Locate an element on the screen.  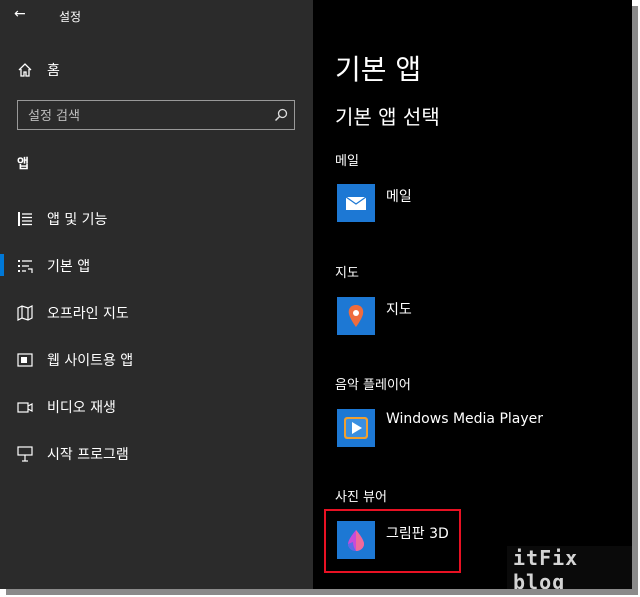
sidebar-item-video-playback: 비디오 재생 is located at coordinates (156, 407).